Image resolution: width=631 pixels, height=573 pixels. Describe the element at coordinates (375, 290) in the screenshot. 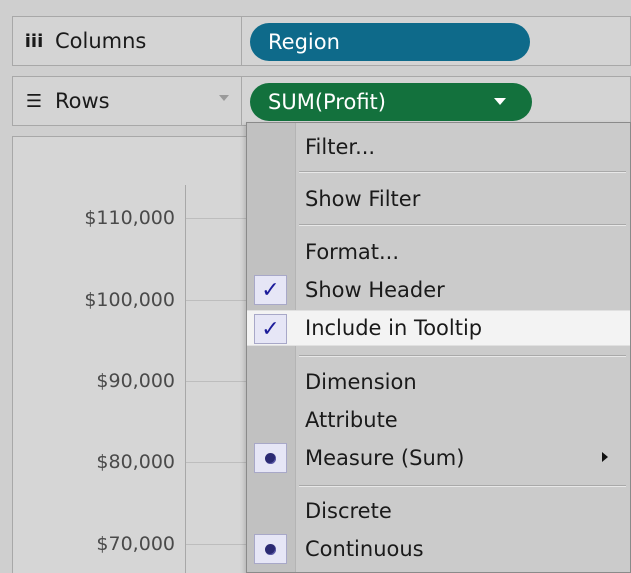

I see `menu-item-label: Show Header` at that location.